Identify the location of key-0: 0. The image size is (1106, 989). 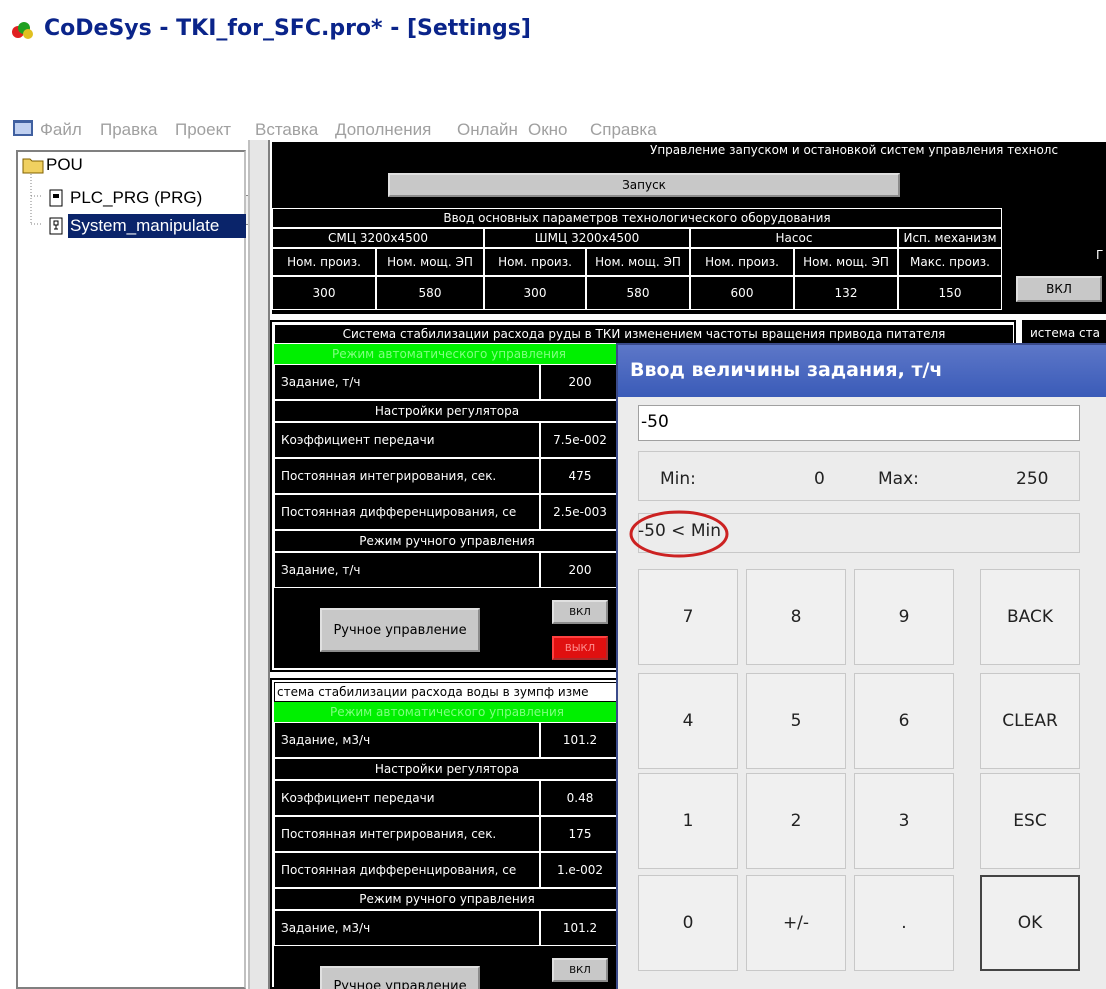
(688, 923).